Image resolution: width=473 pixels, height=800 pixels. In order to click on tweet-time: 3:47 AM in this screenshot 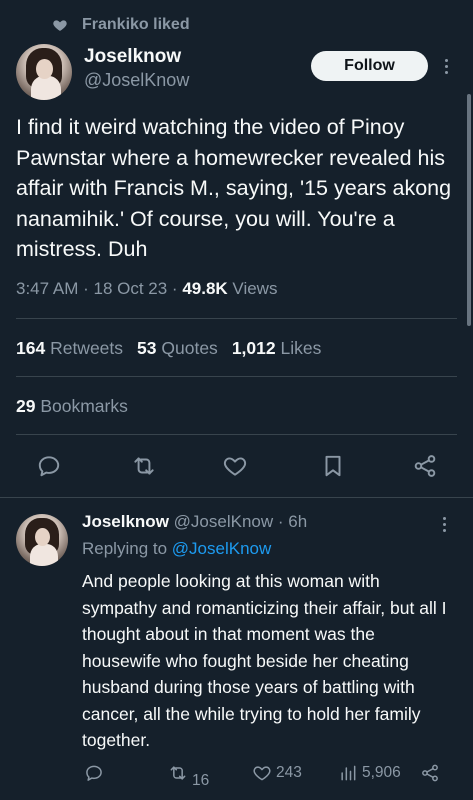, I will do `click(47, 288)`.